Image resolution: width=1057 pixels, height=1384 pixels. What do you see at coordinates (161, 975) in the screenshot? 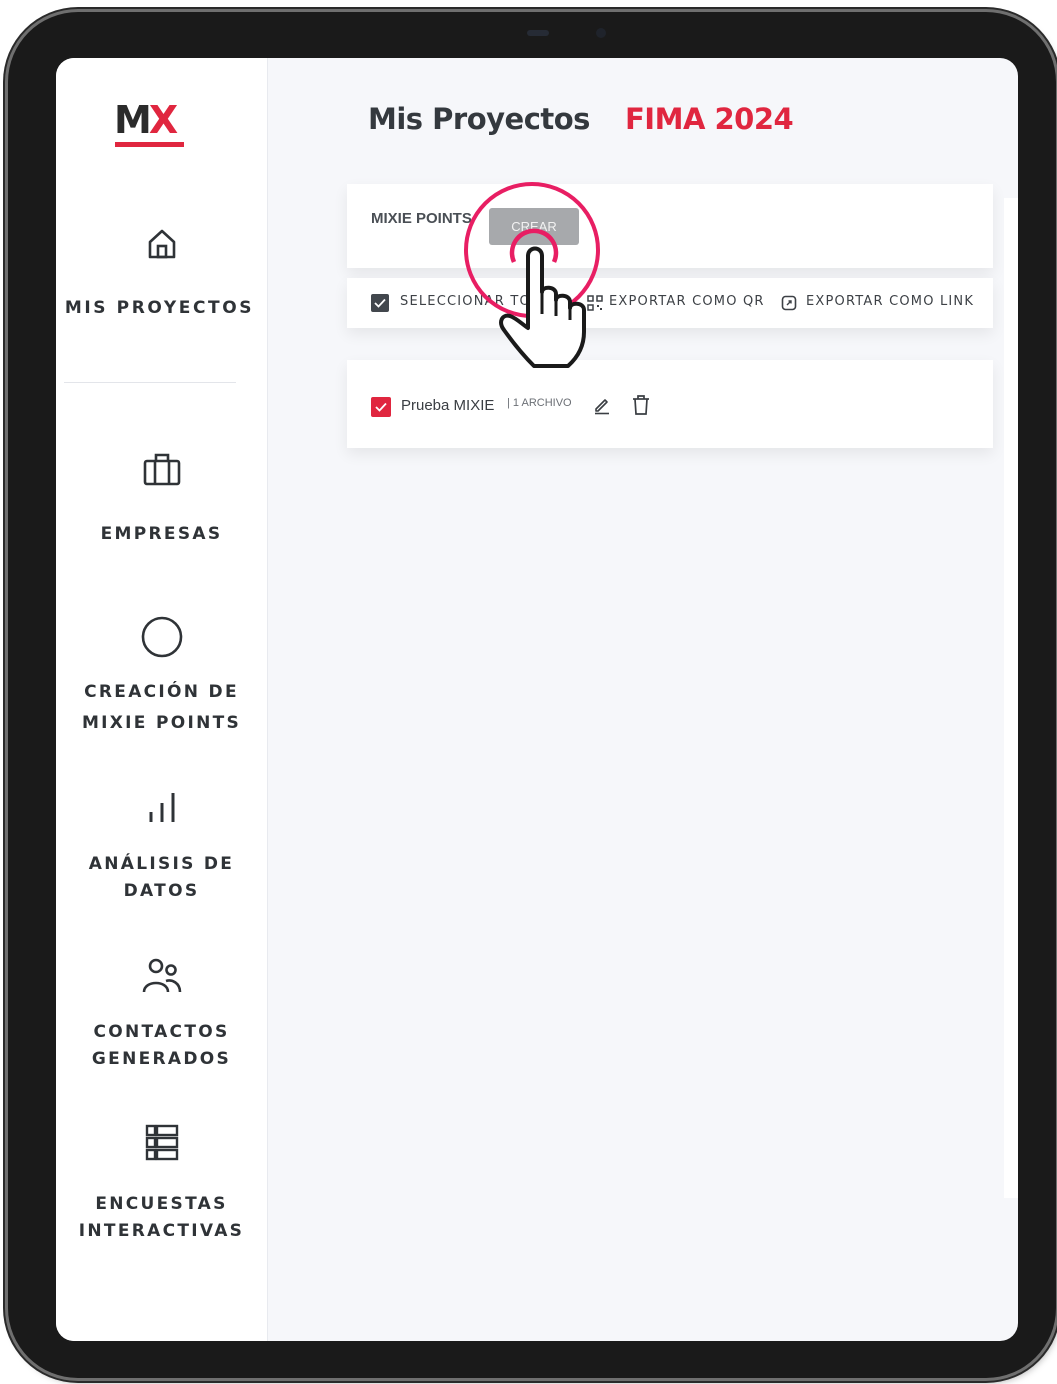
I see `users-icon` at bounding box center [161, 975].